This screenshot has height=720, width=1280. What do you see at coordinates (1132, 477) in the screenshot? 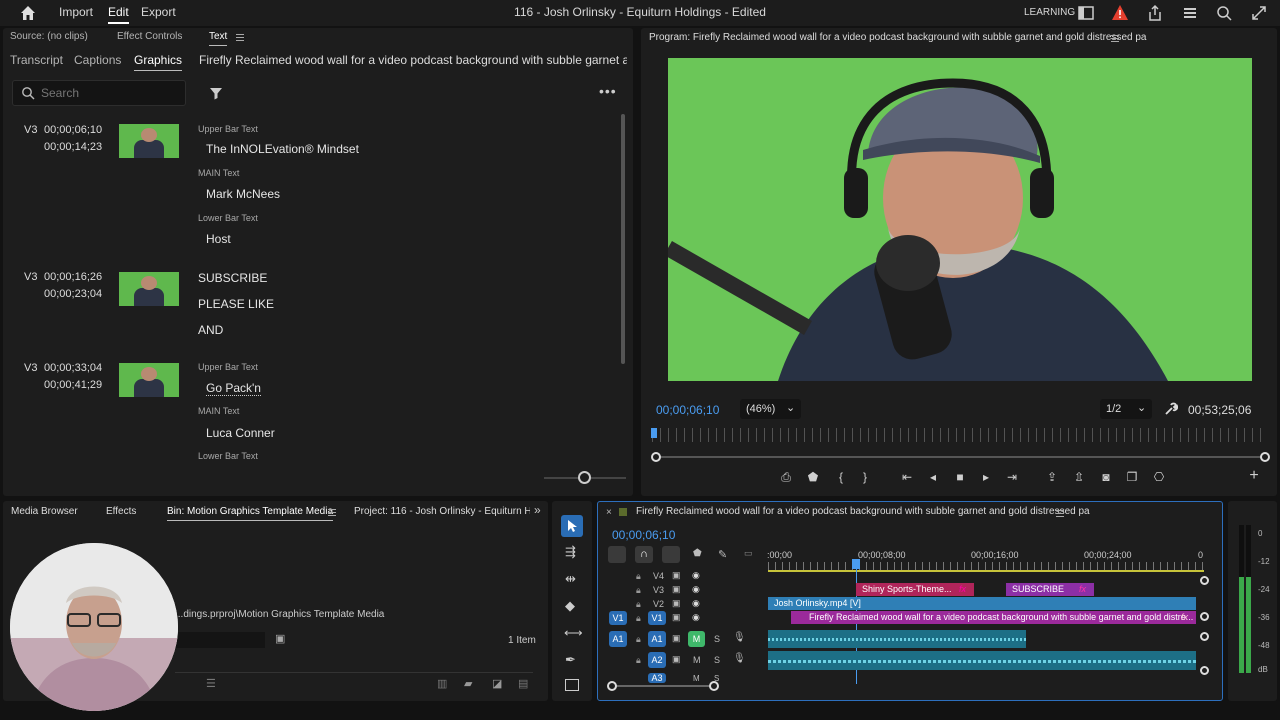
I see `compare-icon: ❐` at bounding box center [1132, 477].